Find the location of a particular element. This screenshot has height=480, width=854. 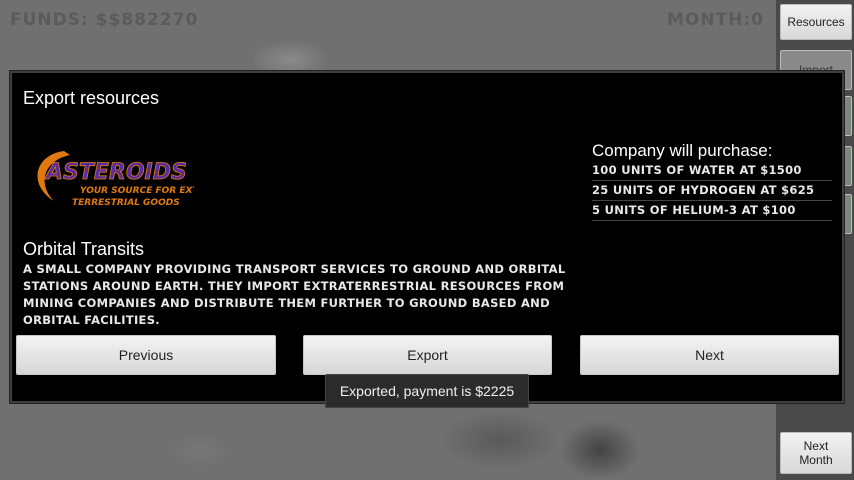

next-month-button: Next Month is located at coordinates (816, 453).